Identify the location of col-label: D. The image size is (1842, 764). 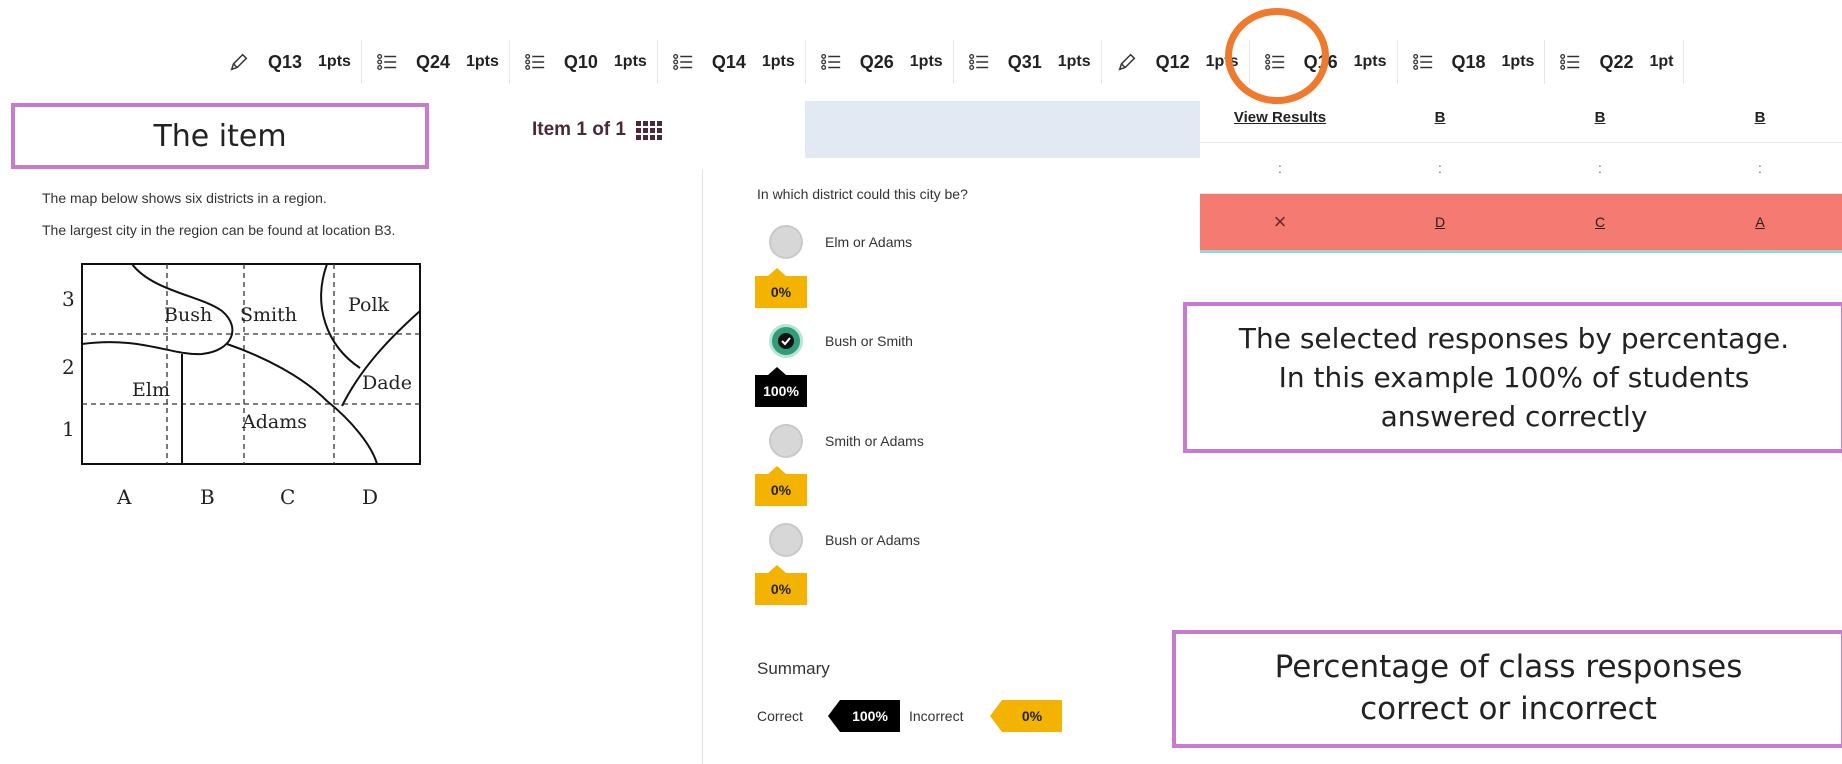
(370, 497).